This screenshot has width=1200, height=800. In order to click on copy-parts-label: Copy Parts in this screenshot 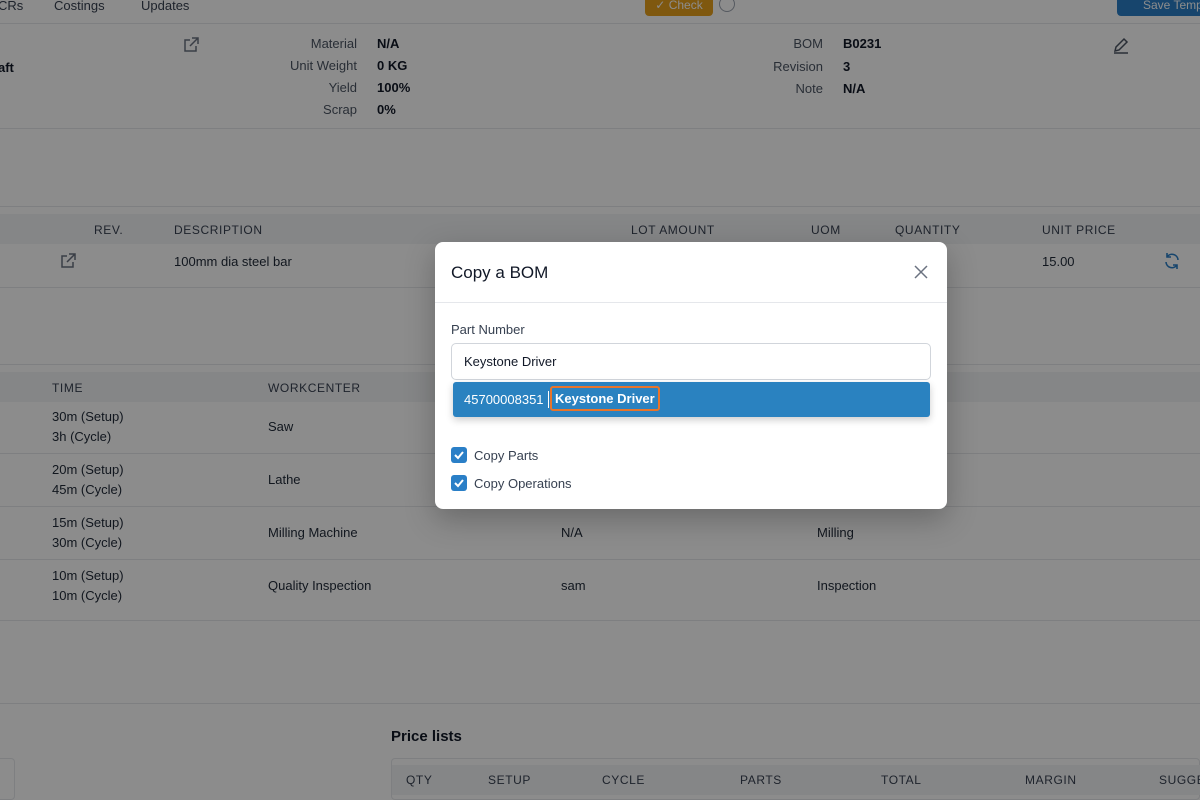, I will do `click(506, 455)`.